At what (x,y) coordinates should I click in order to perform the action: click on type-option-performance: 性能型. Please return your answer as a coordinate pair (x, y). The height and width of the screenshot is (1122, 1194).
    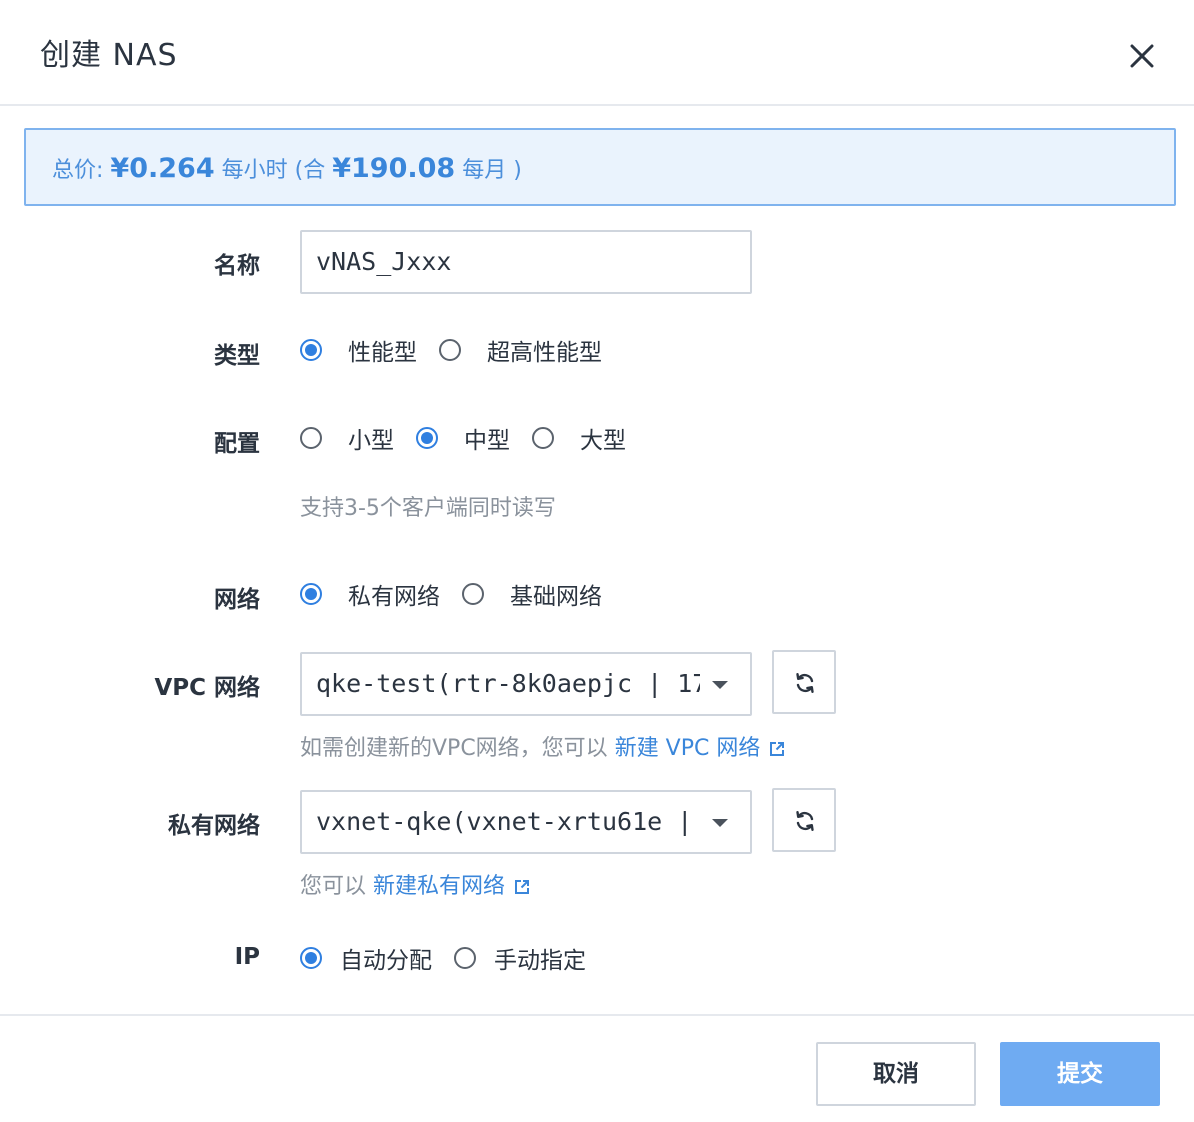
    Looking at the image, I should click on (358, 350).